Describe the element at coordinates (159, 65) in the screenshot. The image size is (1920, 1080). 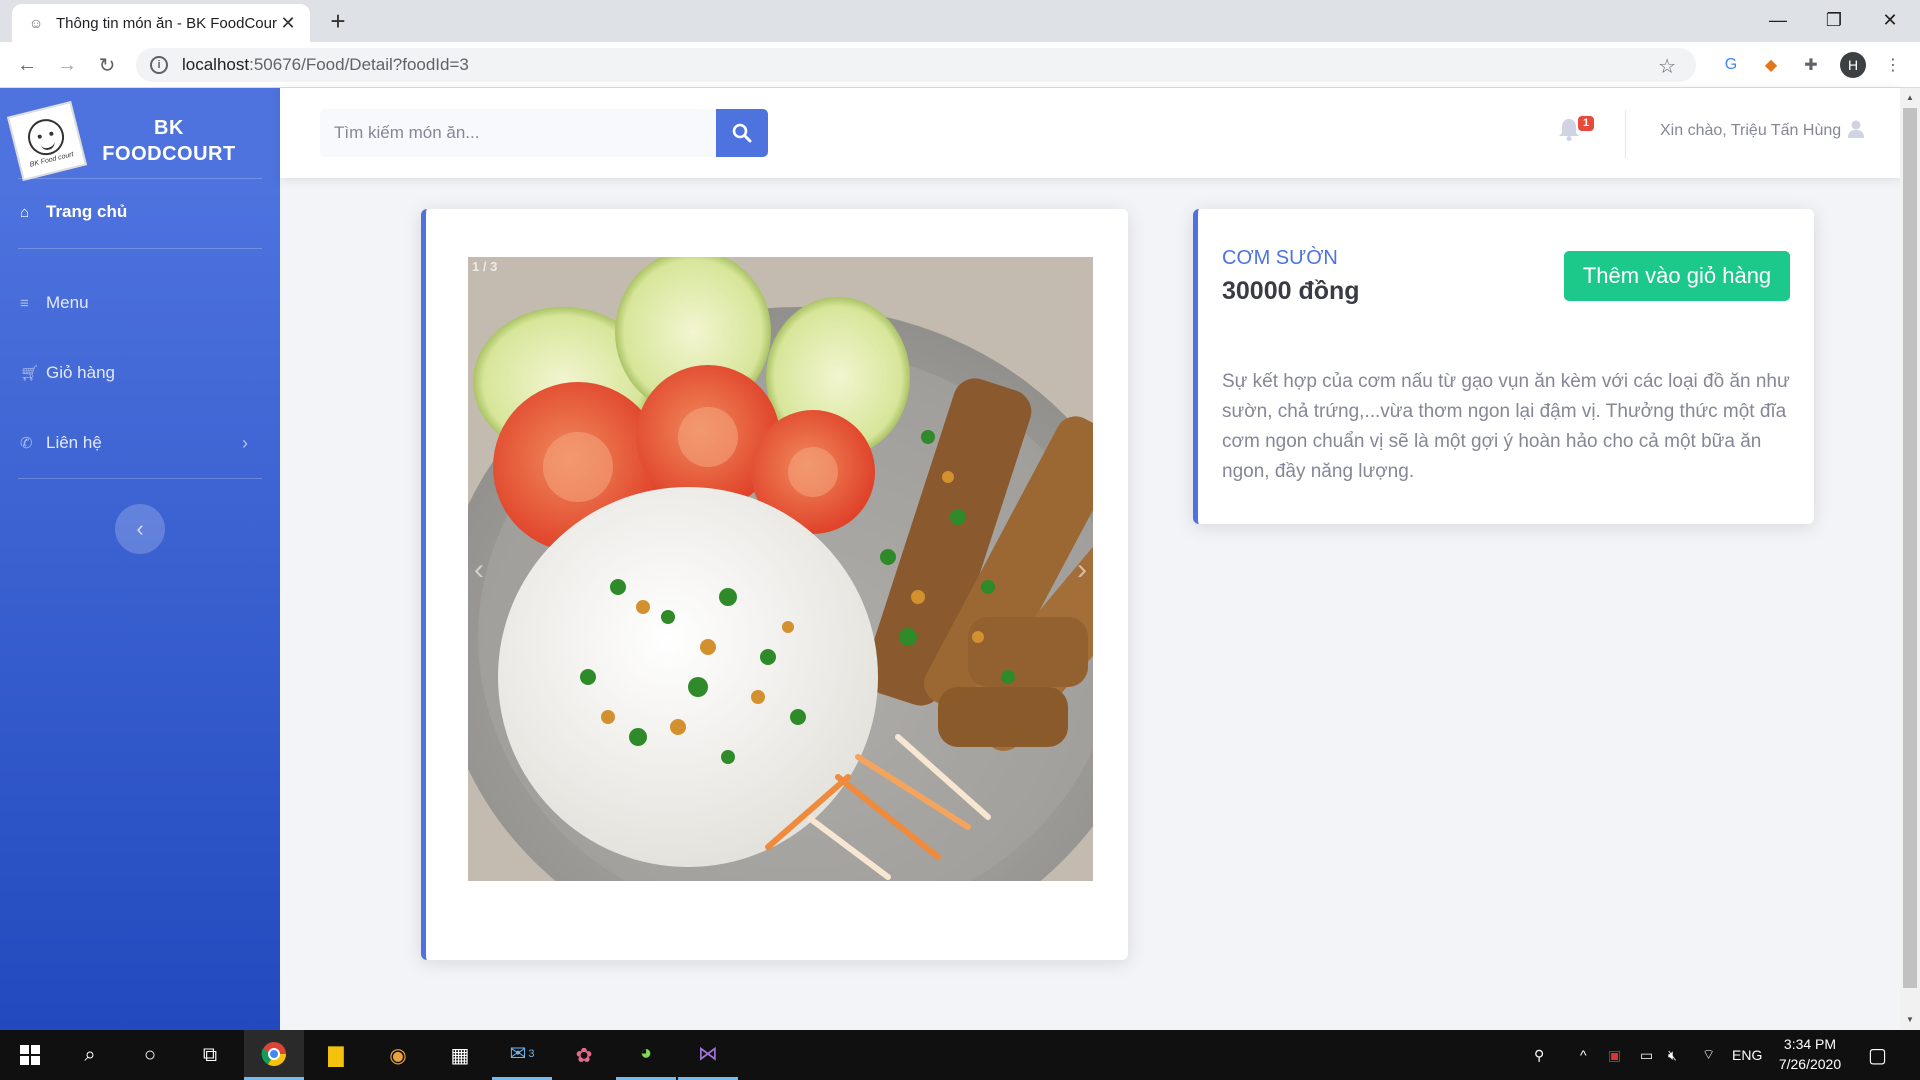
I see `site-info-icon: i` at that location.